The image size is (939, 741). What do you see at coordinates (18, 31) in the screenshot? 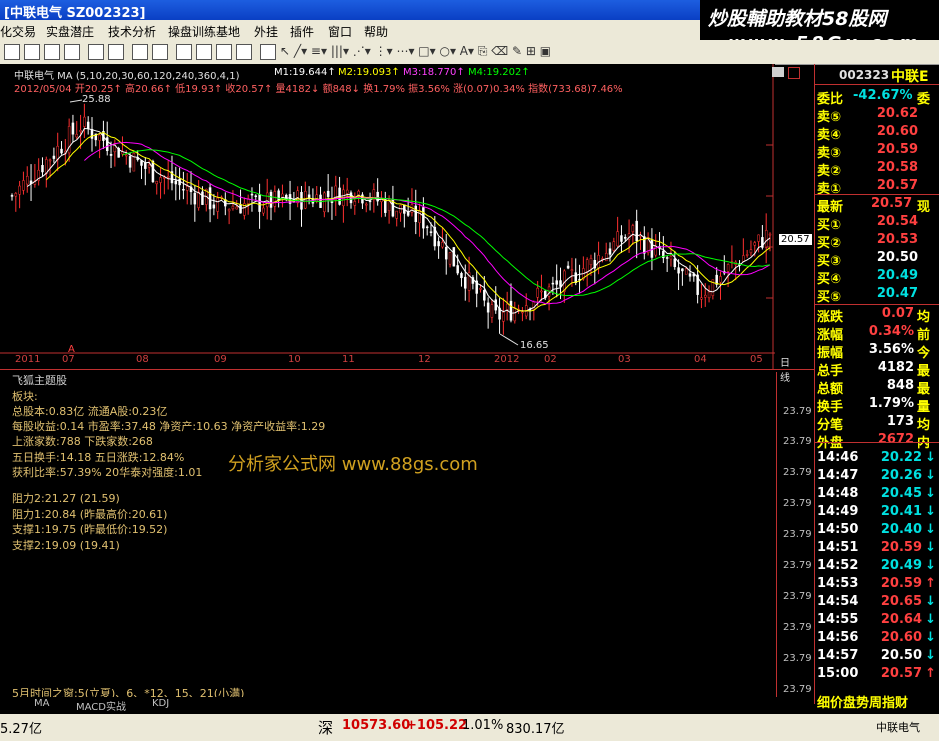
I see `menu-trade: 化交易` at bounding box center [18, 31].